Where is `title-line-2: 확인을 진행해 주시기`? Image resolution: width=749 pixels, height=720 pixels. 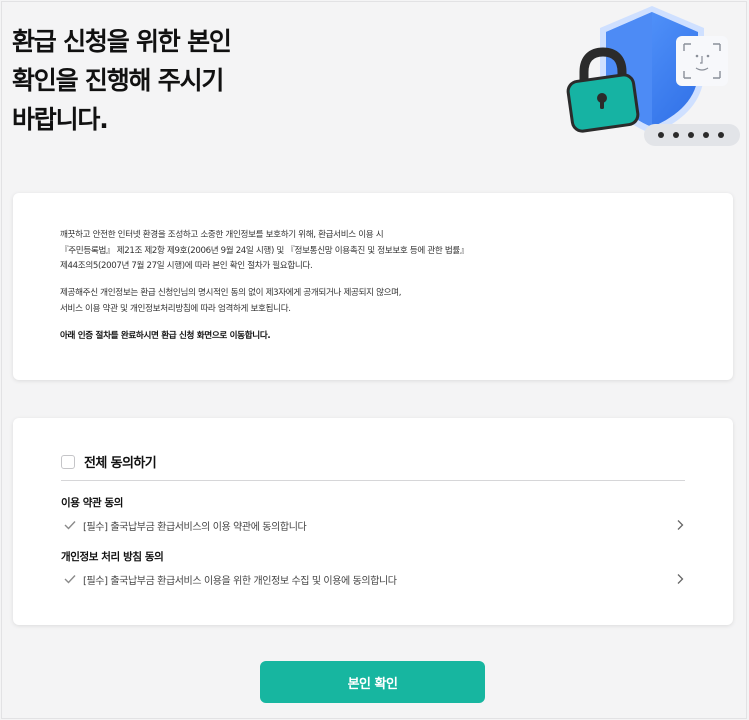 title-line-2: 확인을 진행해 주시기 is located at coordinates (118, 80).